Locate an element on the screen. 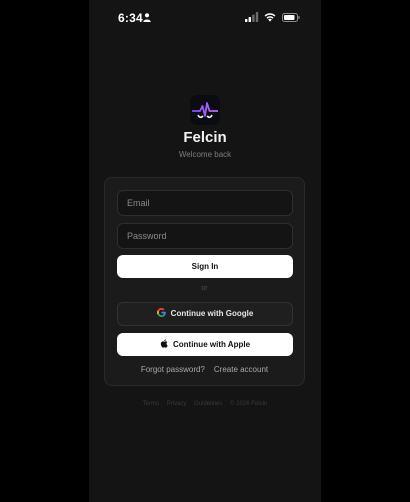 The image size is (410, 502). apple-icon is located at coordinates (164, 344).